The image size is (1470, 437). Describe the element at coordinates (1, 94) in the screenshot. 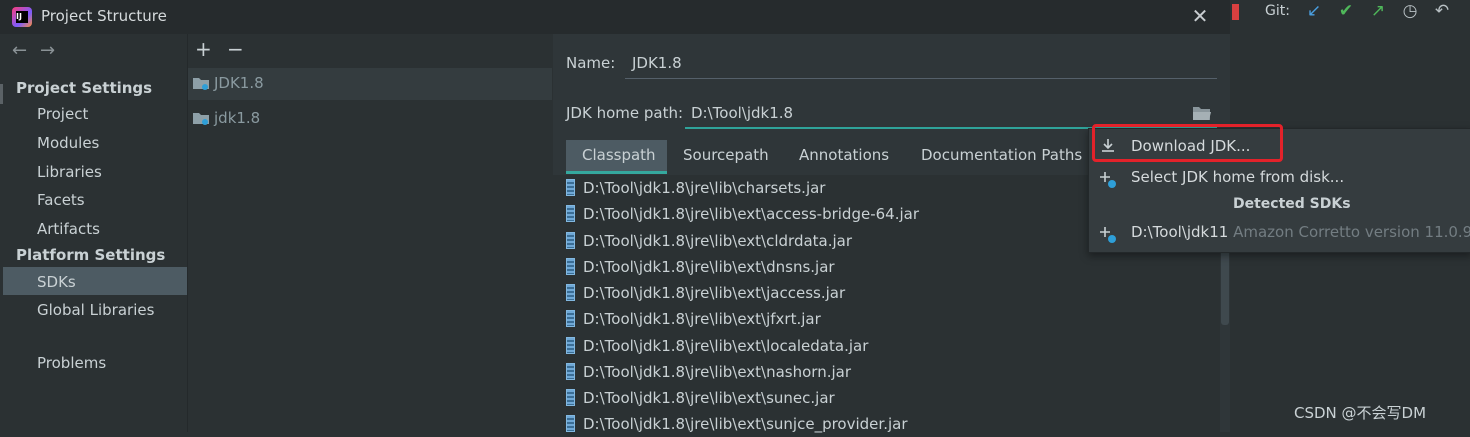

I see `collapsed-panel-tab` at that location.